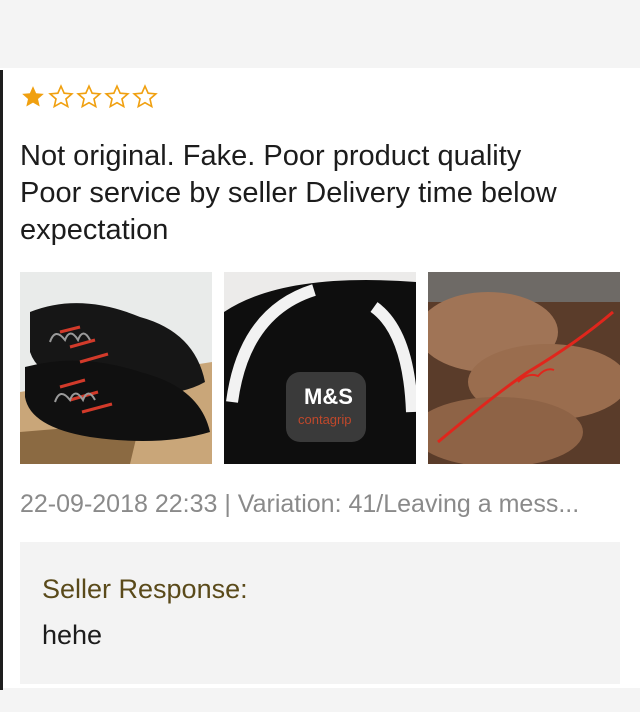 The height and width of the screenshot is (712, 640). Describe the element at coordinates (33, 96) in the screenshot. I see `star-filled-icon` at that location.